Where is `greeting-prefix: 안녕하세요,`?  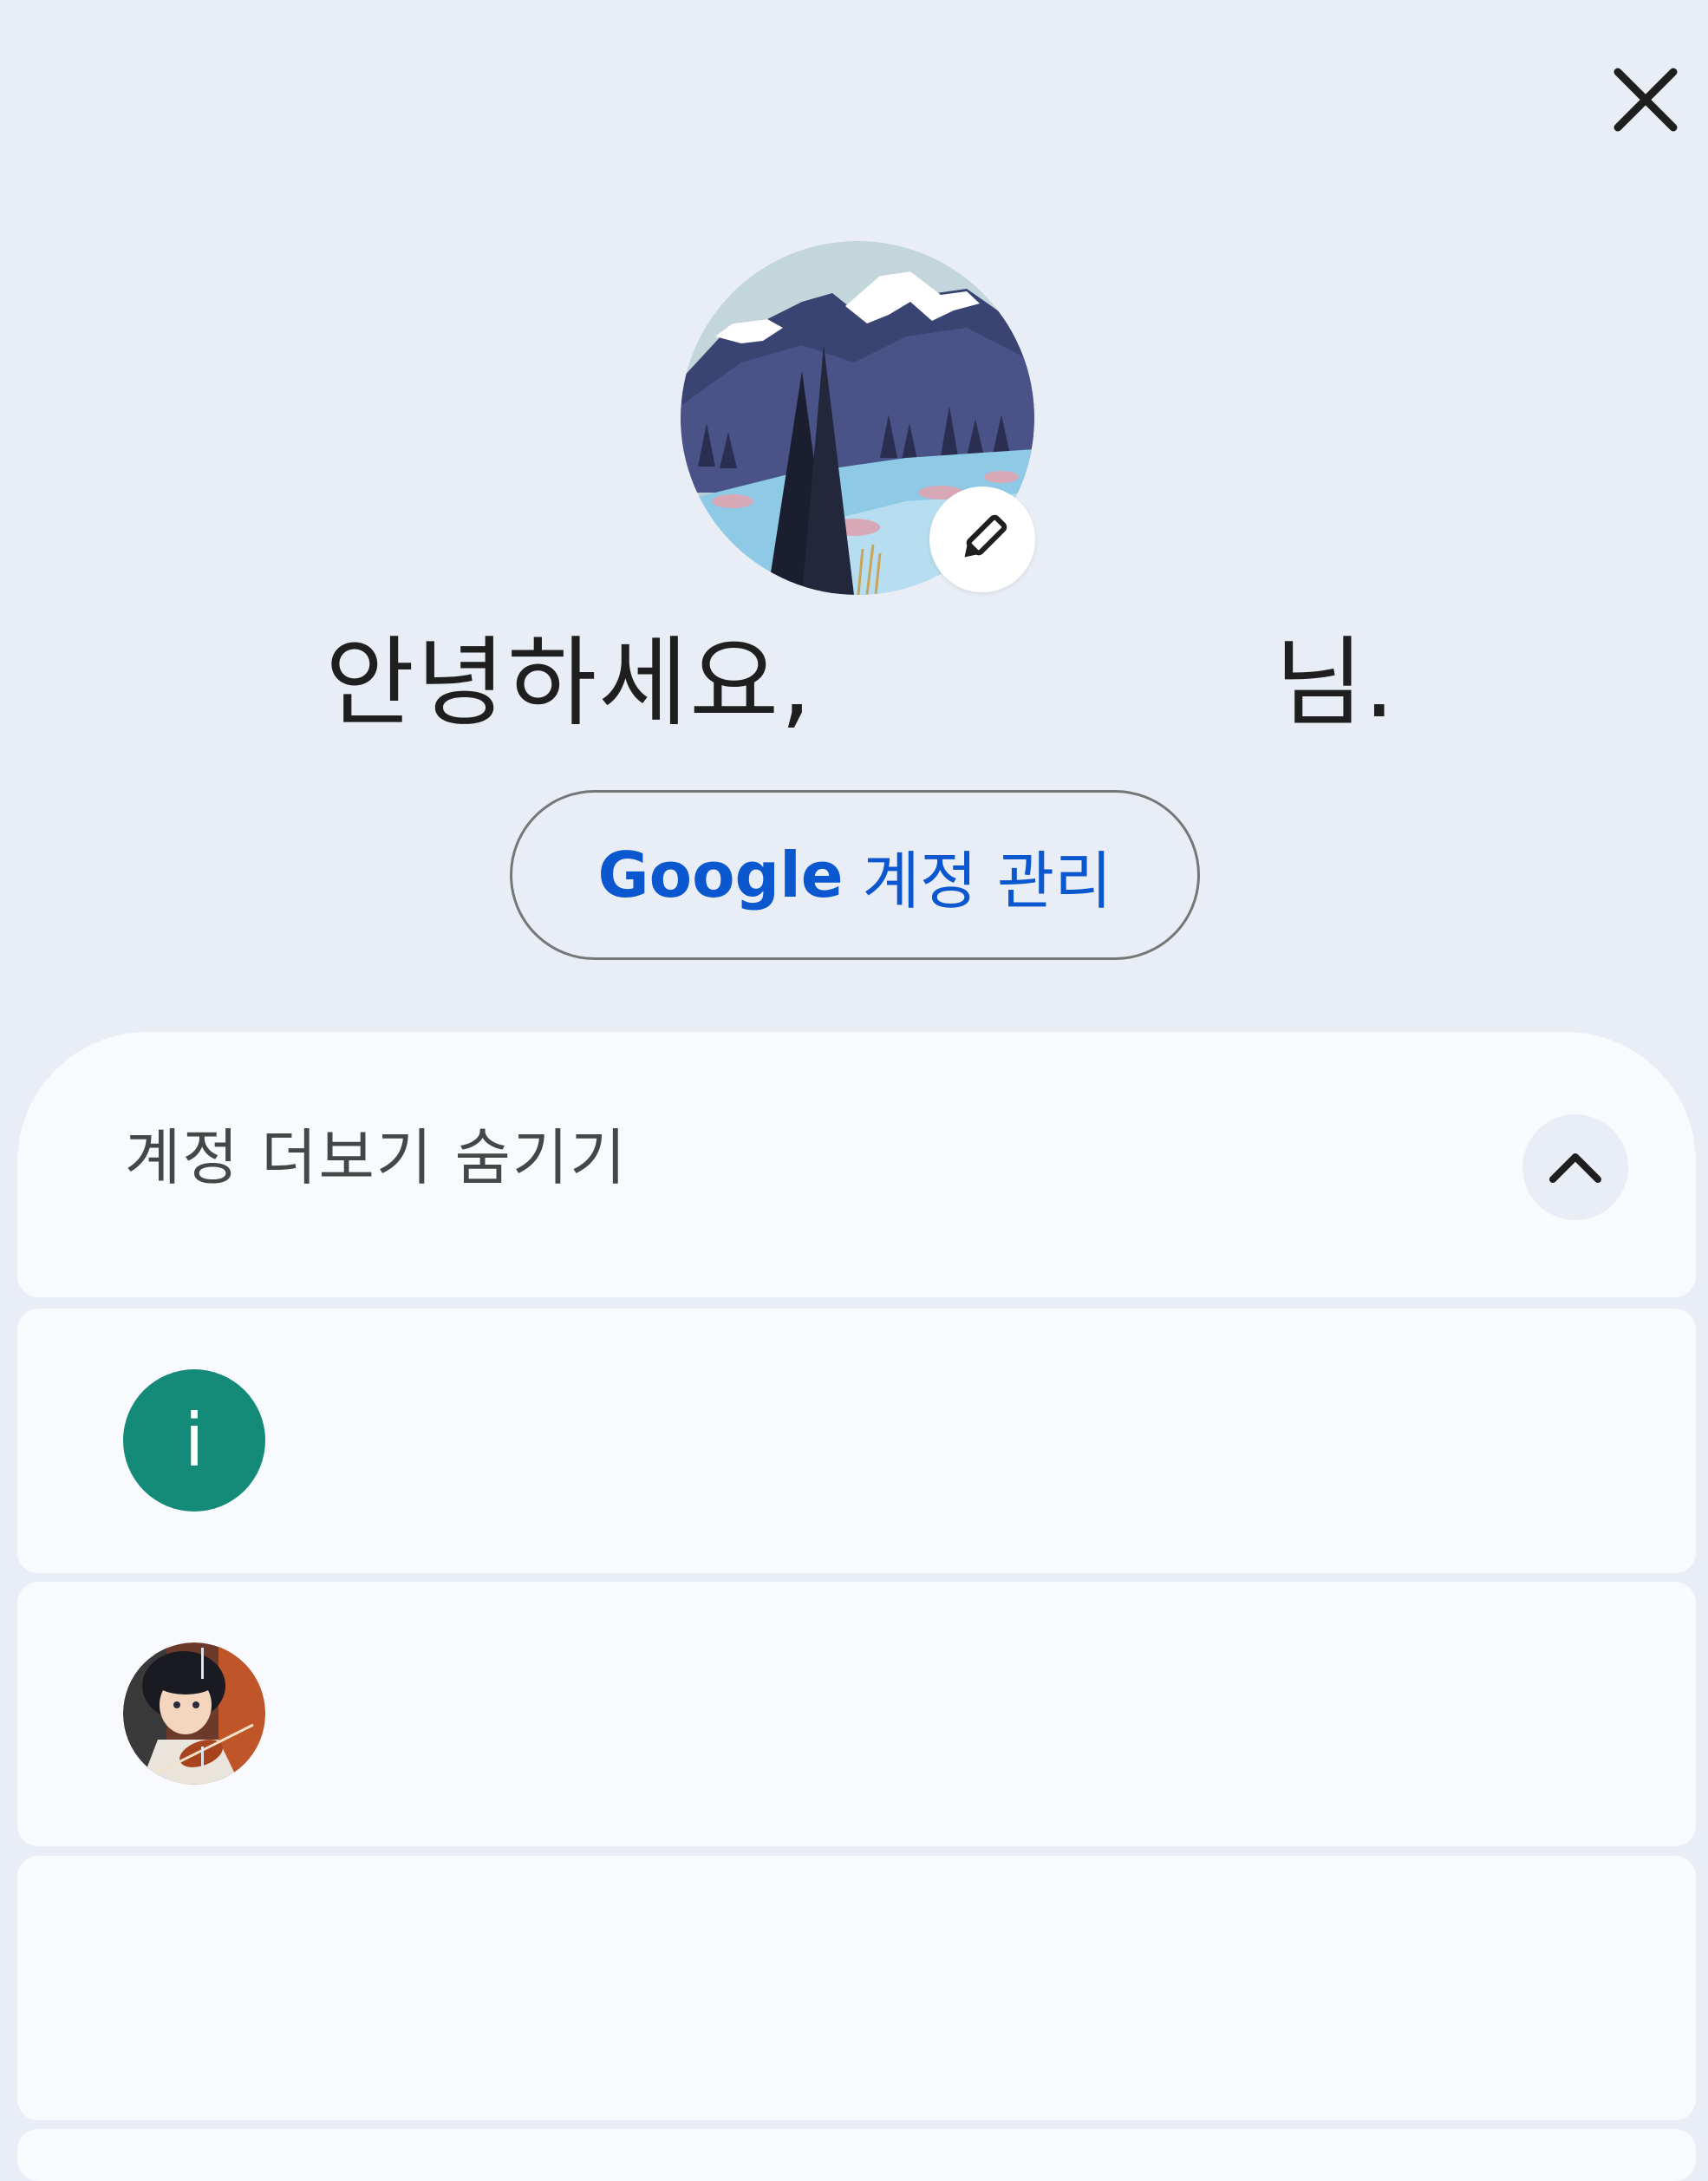
greeting-prefix: 안녕하세요, is located at coordinates (569, 684).